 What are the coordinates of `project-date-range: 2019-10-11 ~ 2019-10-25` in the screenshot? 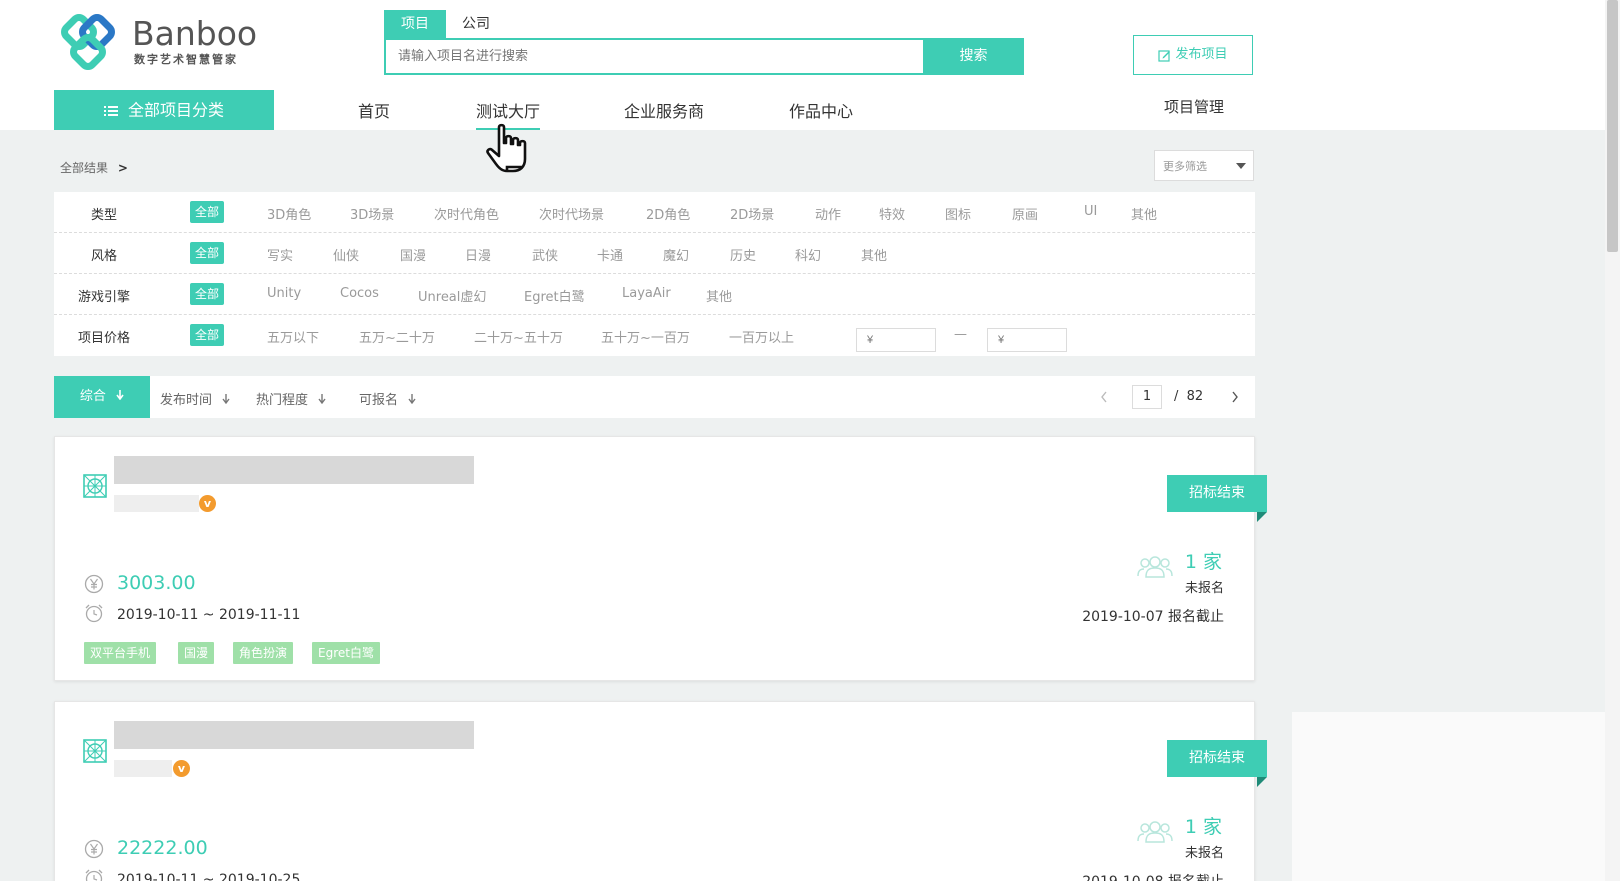 It's located at (209, 876).